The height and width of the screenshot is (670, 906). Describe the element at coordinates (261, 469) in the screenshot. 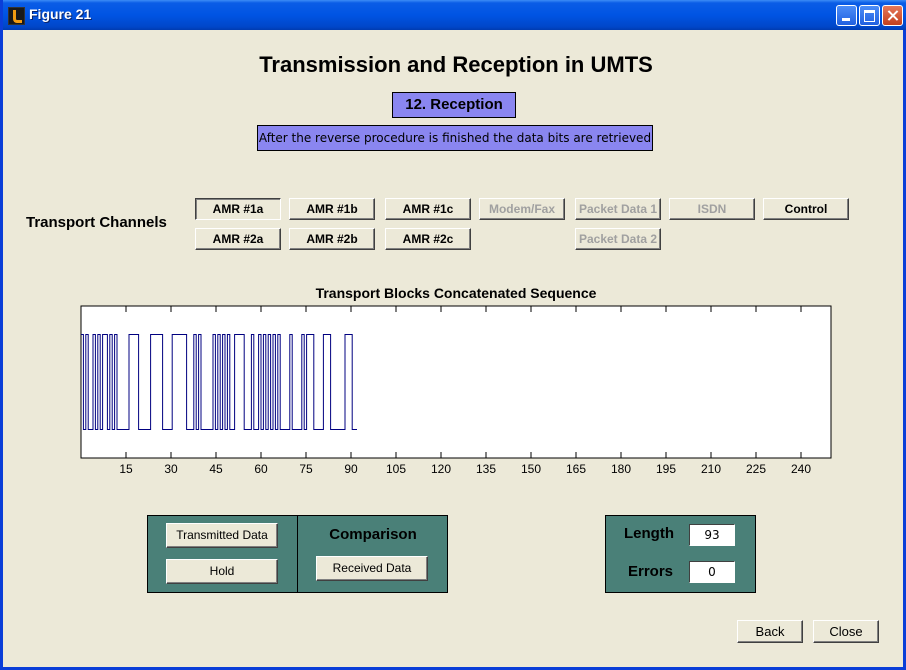

I see `x-tick-label: 60` at that location.